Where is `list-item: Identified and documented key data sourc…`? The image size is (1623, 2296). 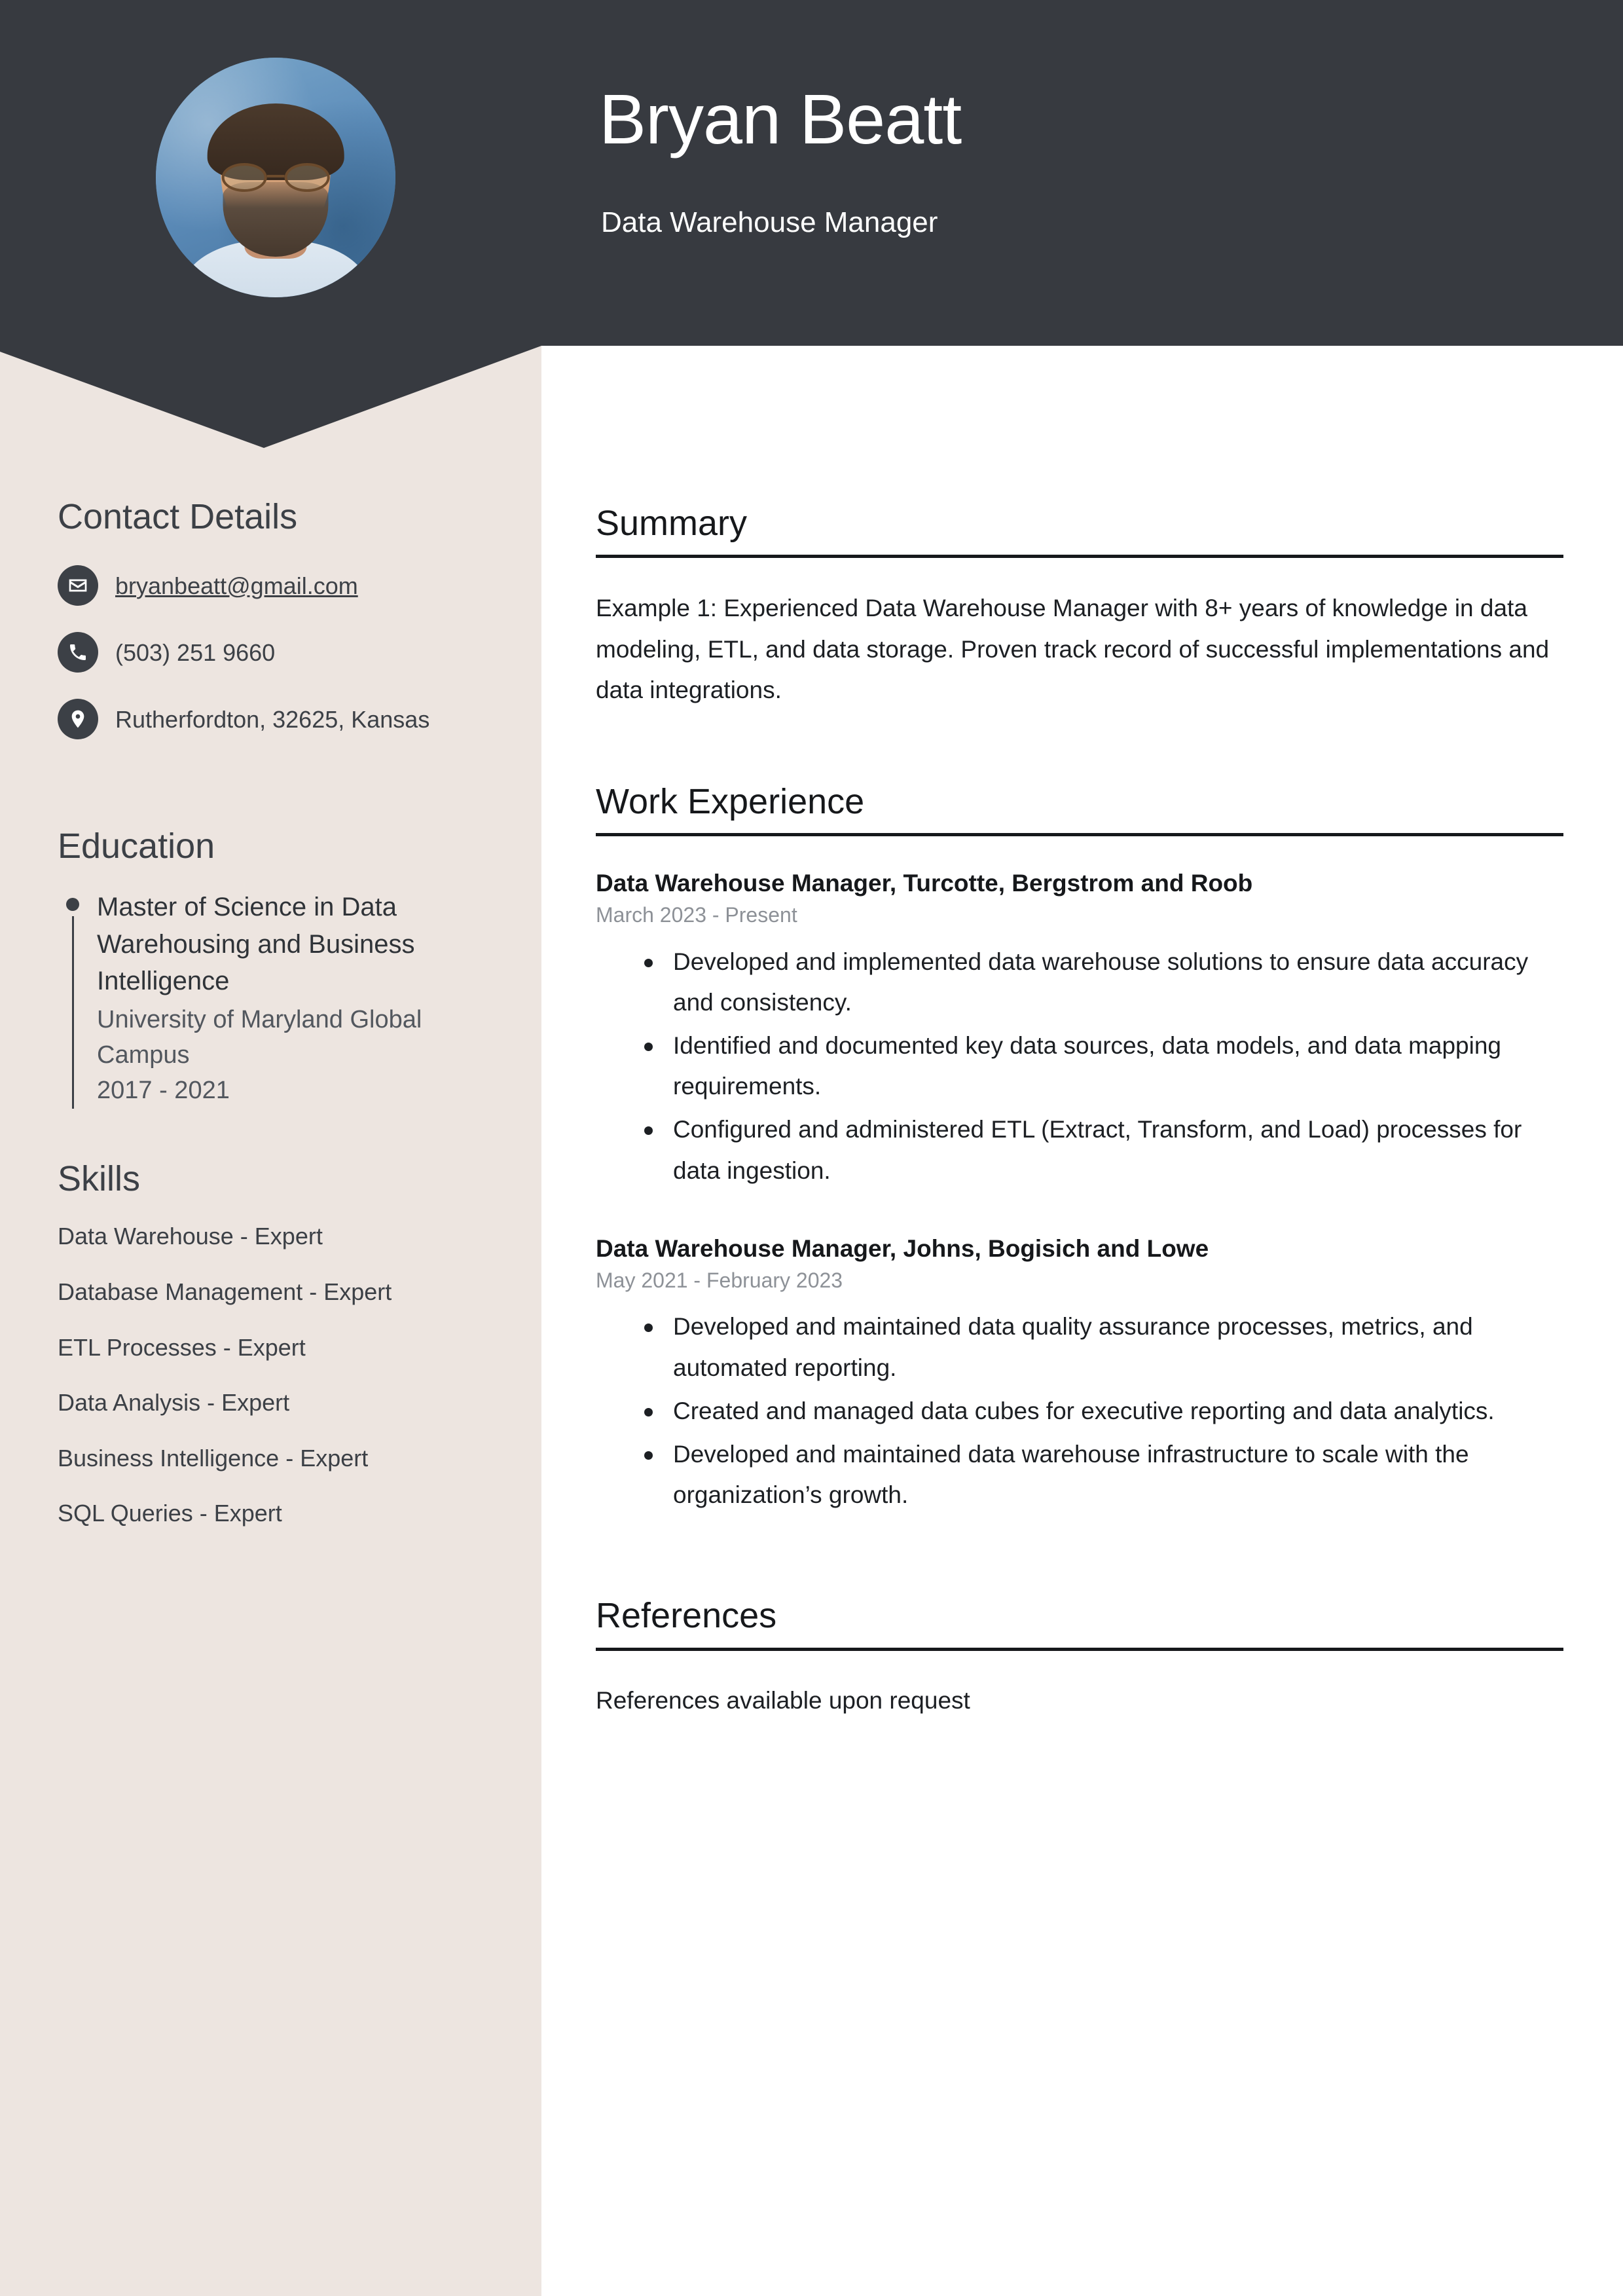
list-item: Identified and documented key data sourc… is located at coordinates (1103, 1066).